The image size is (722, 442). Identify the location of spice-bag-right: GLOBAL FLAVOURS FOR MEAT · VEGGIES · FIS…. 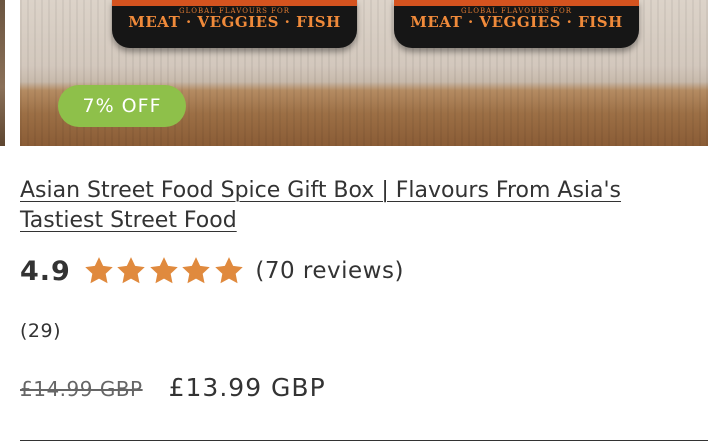
(516, 24).